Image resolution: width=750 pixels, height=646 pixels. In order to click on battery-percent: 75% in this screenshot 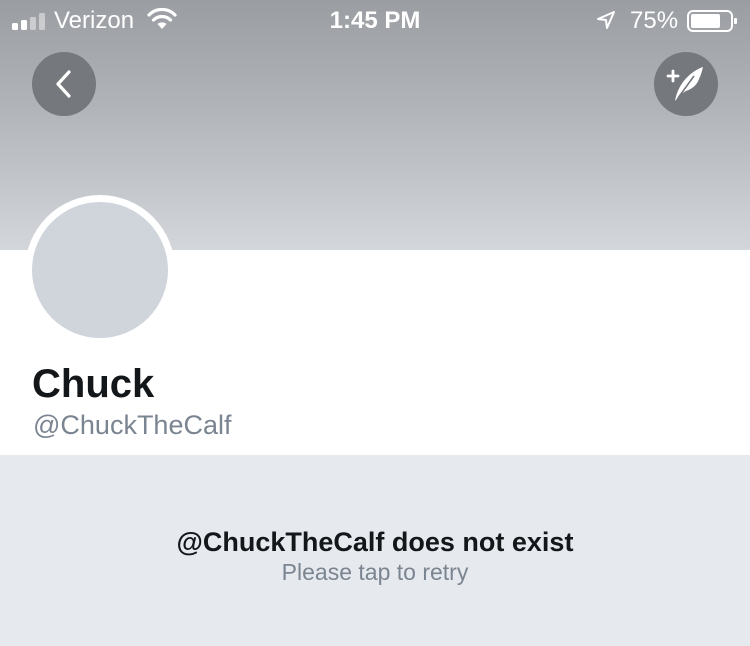, I will do `click(654, 20)`.